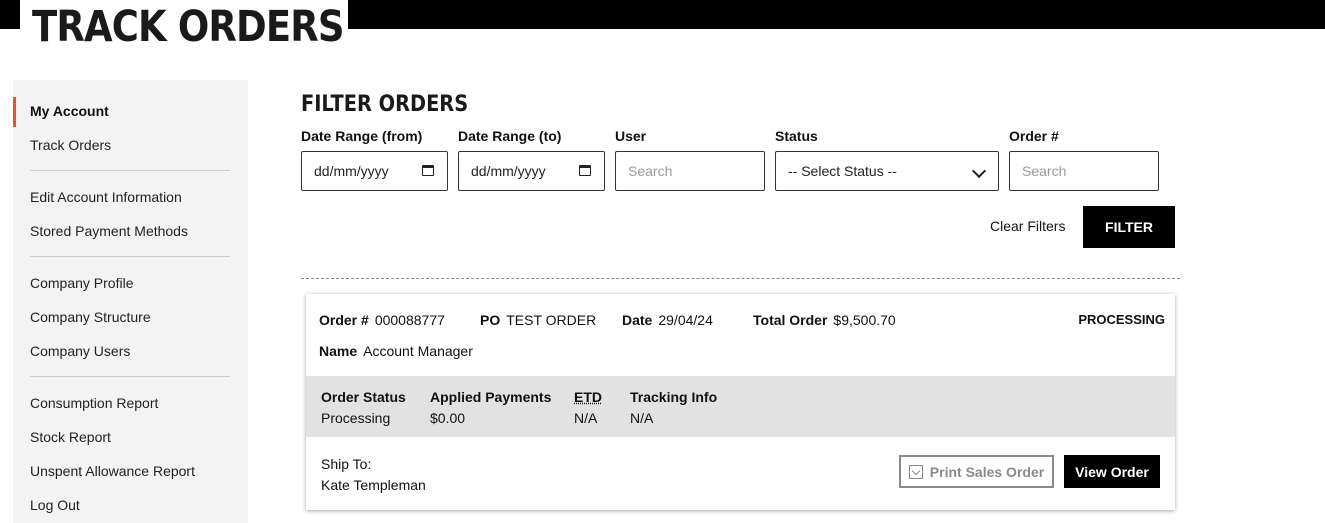 Image resolution: width=1325 pixels, height=523 pixels. I want to click on sidebar-item-stored-payment-methods: Stored Payment Methods, so click(109, 231).